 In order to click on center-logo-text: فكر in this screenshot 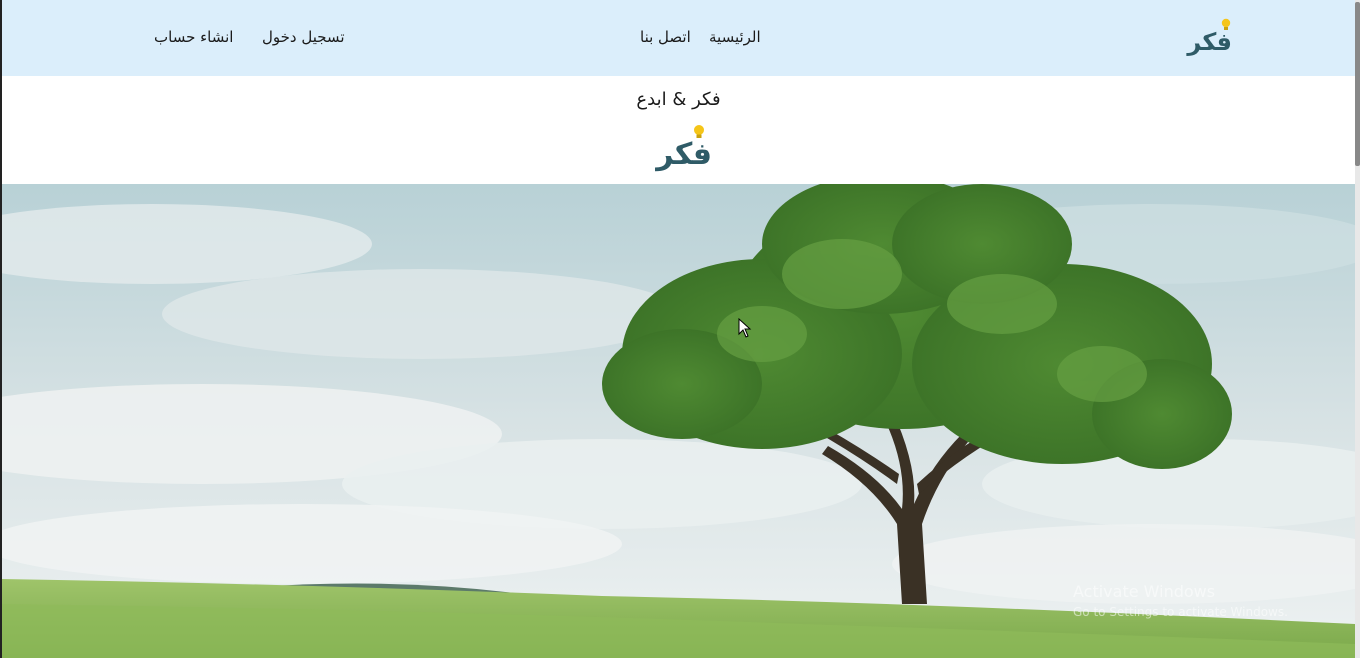, I will do `click(684, 154)`.